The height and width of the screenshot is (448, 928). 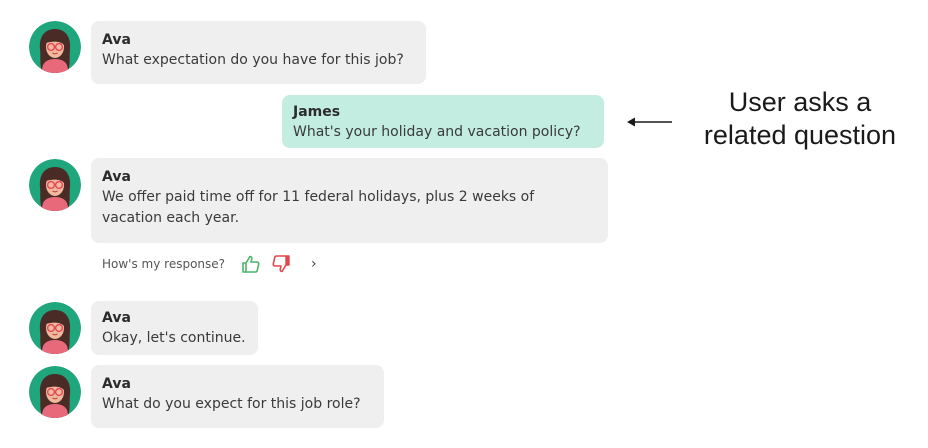 I want to click on message-bubble: Ava Okay, let's continue., so click(x=174, y=328).